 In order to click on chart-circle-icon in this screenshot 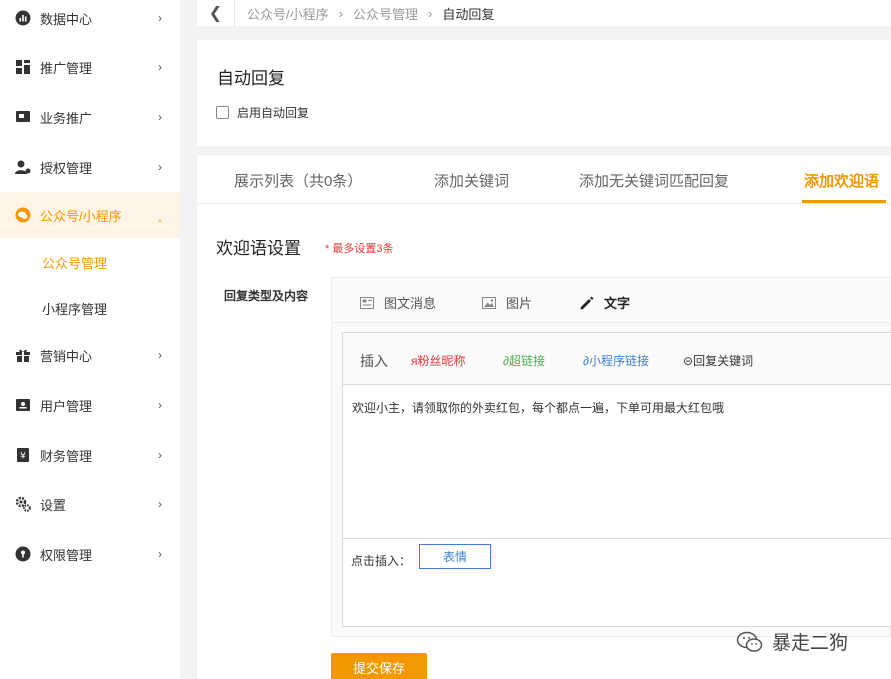, I will do `click(23, 18)`.